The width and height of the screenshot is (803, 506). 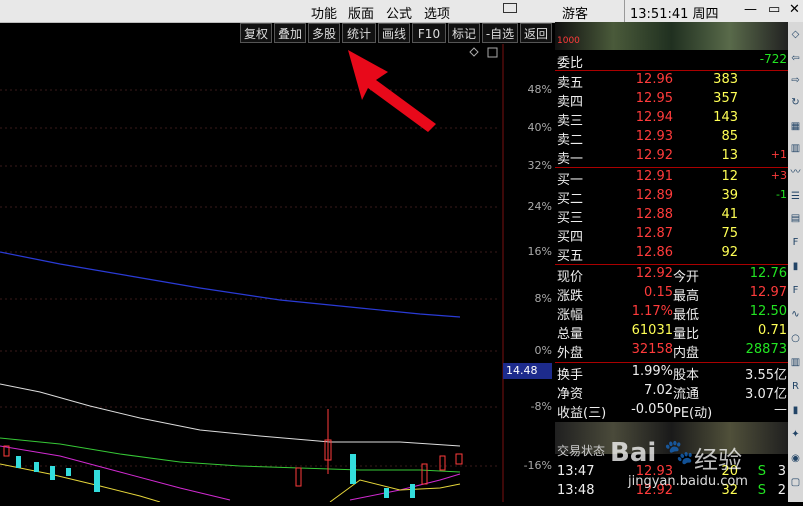 I want to click on bid-volume: 92, so click(x=729, y=252).